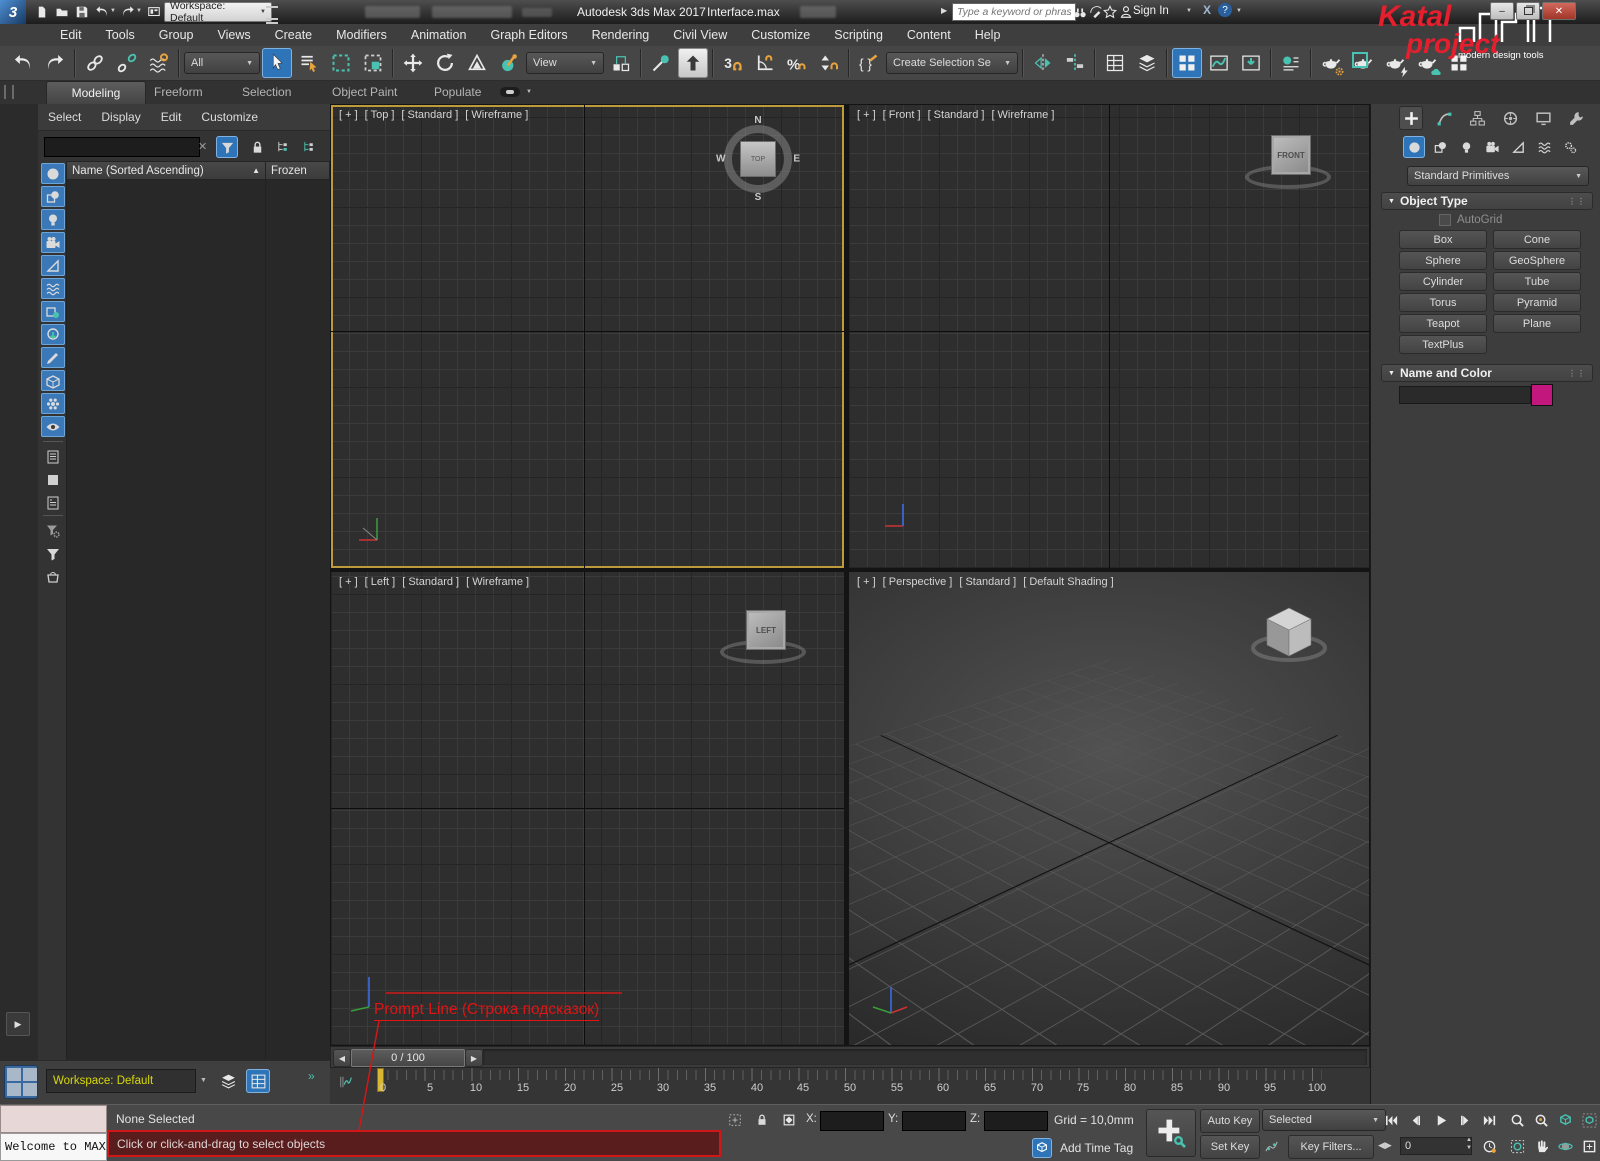 This screenshot has width=1600, height=1161. Describe the element at coordinates (1443, 239) in the screenshot. I see `primitive-button-box: Box` at that location.